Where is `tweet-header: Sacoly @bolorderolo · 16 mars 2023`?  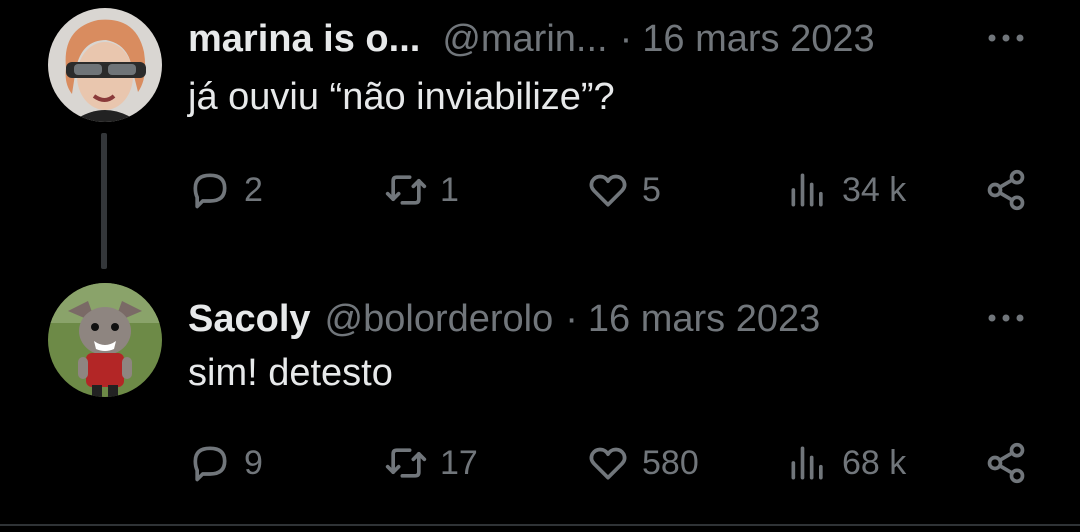 tweet-header: Sacoly @bolorderolo · 16 mars 2023 is located at coordinates (634, 319).